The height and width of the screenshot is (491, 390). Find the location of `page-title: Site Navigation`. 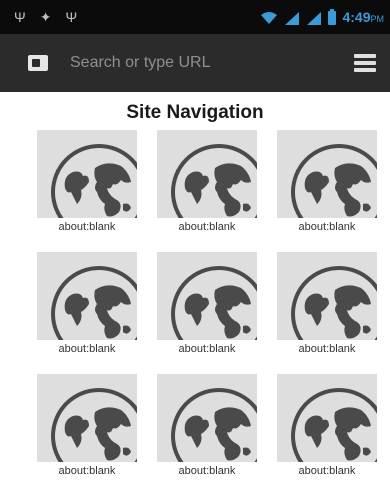

page-title: Site Navigation is located at coordinates (195, 112).